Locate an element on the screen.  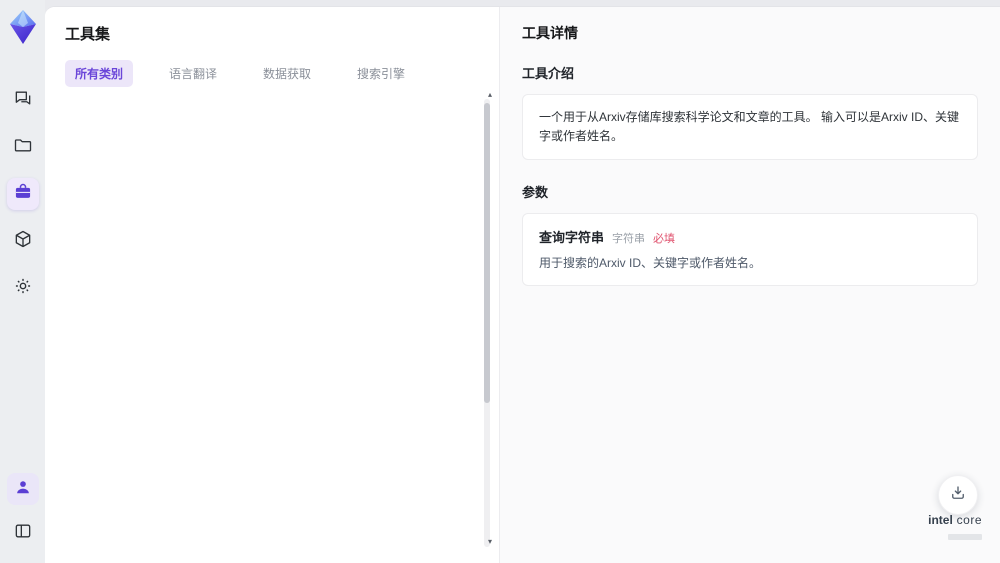
sidebar-item-files is located at coordinates (23, 147).